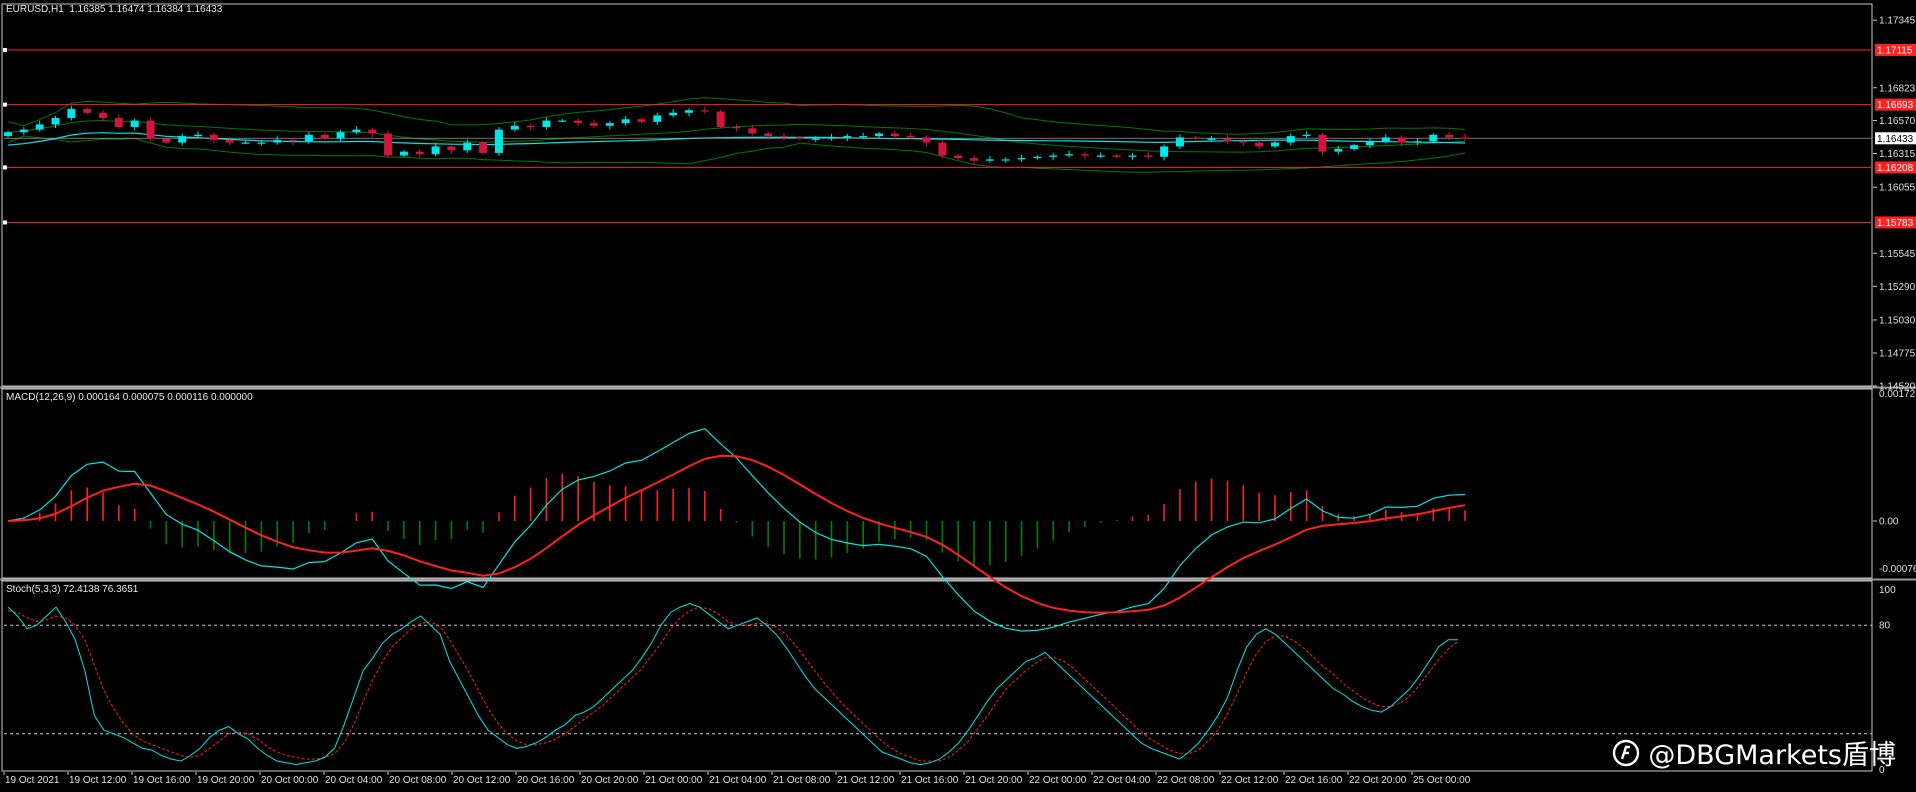 This screenshot has width=1916, height=792. I want to click on macd-tick-label: 0.00172, so click(1897, 394).